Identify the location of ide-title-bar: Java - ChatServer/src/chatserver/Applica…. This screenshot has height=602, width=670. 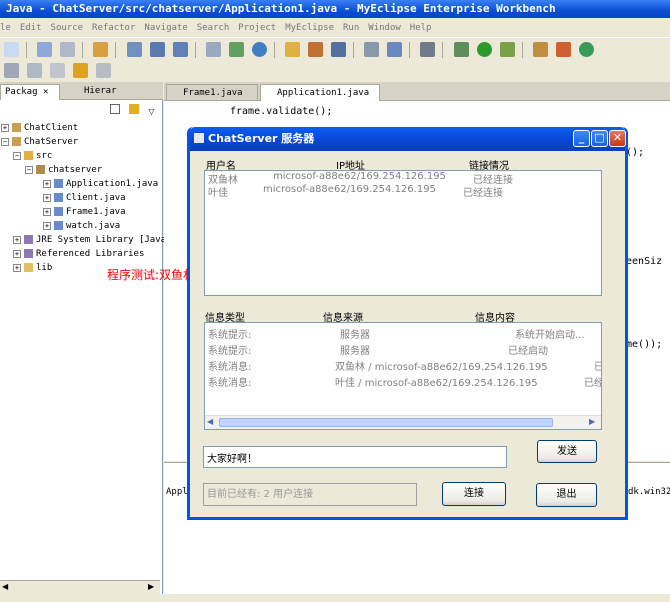
(335, 9).